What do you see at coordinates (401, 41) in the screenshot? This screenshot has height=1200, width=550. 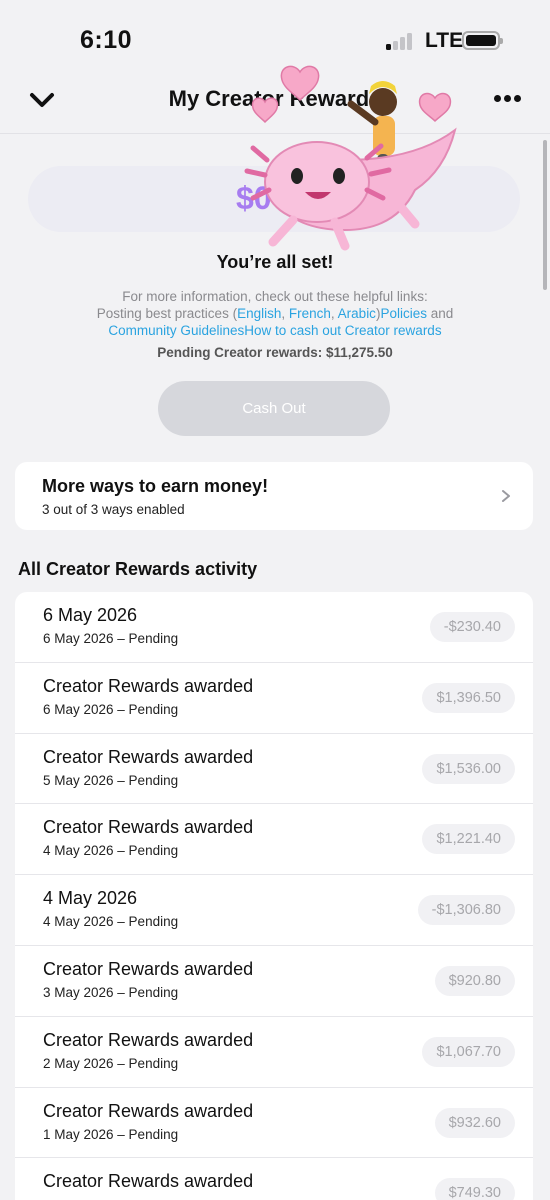 I see `signal-icon` at bounding box center [401, 41].